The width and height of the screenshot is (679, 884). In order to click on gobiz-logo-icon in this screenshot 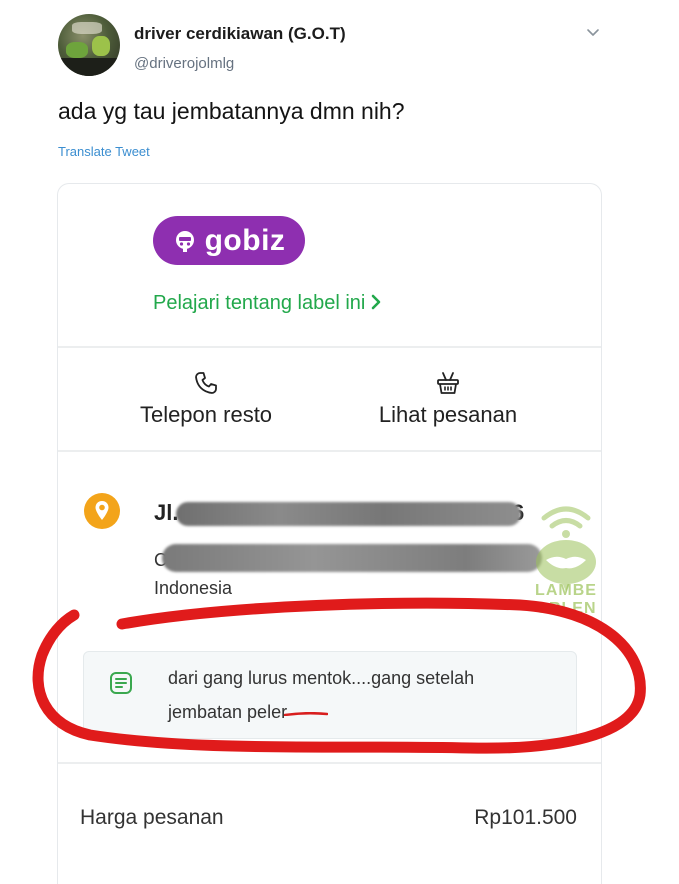, I will do `click(184, 241)`.